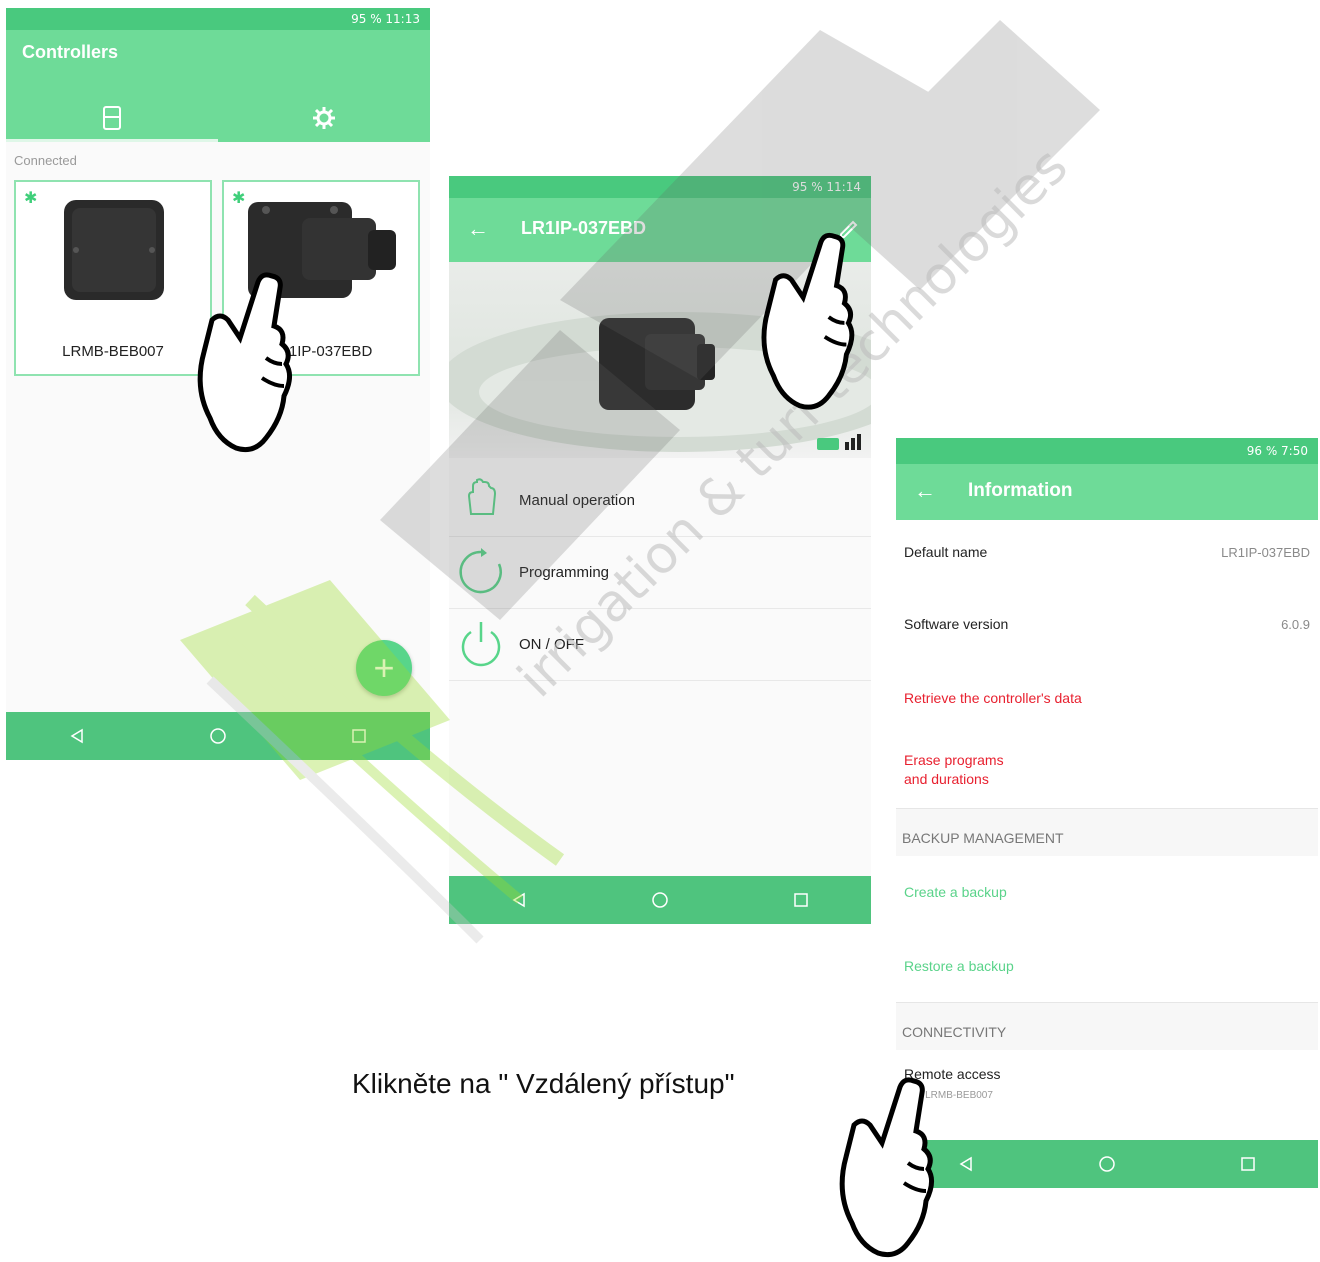  I want to click on create-backup-button: Create a backup, so click(1107, 892).